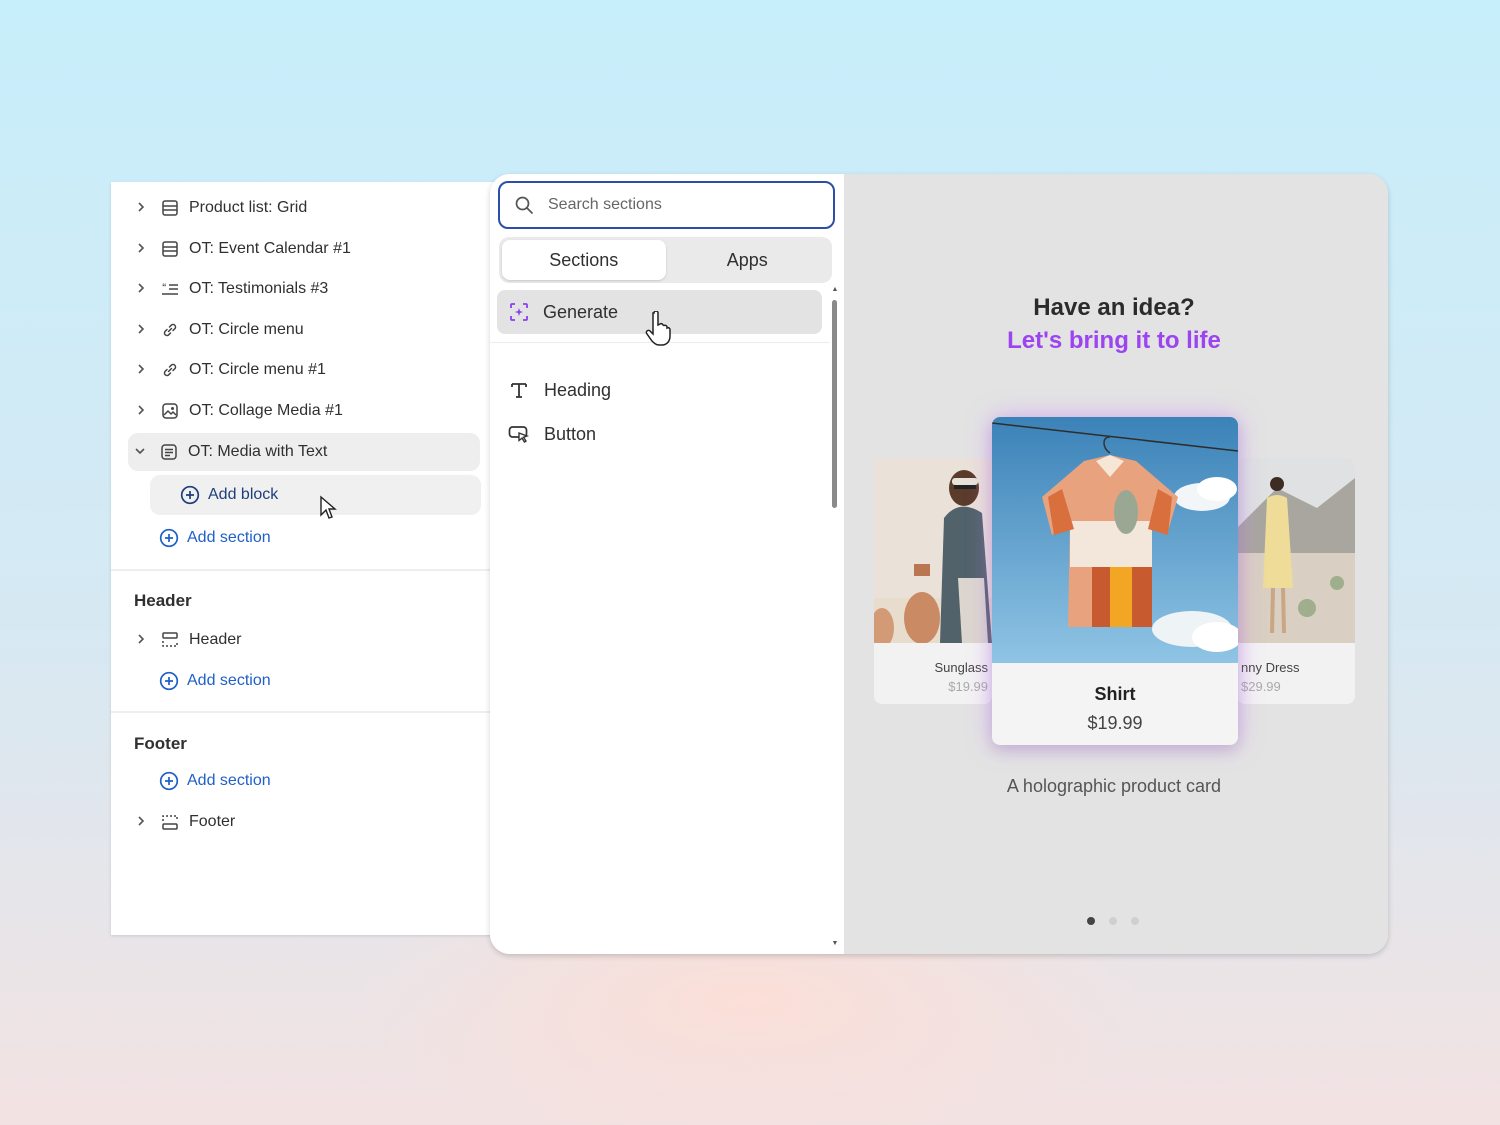 This screenshot has height=1125, width=1500. I want to click on picker-tabs: Sections Apps, so click(665, 260).